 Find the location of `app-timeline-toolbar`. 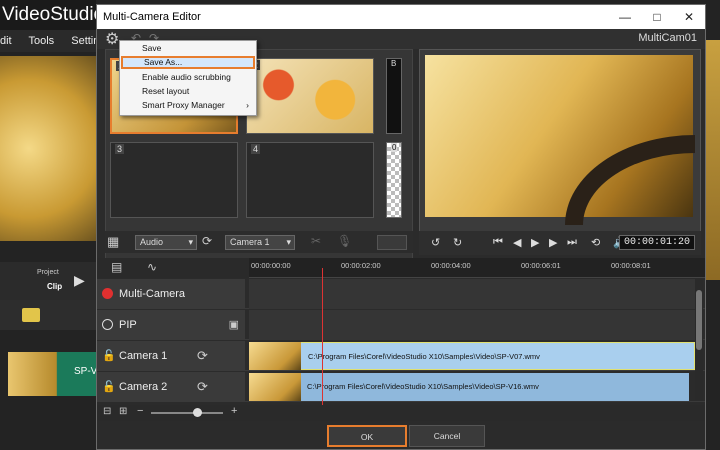

app-timeline-toolbar is located at coordinates (48, 315).